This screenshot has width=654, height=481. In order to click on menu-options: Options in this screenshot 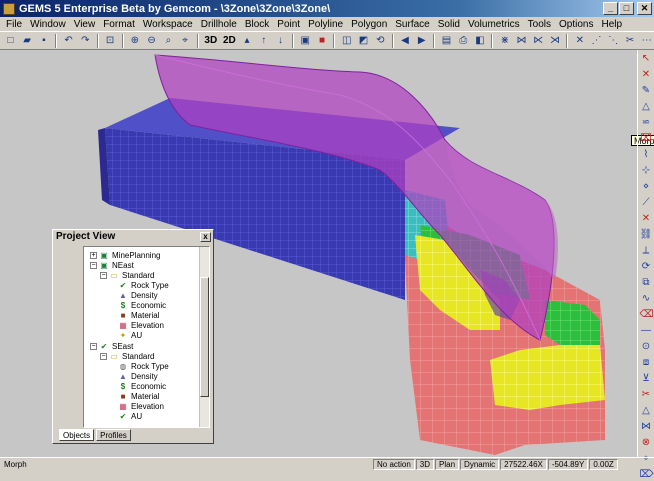, I will do `click(576, 24)`.